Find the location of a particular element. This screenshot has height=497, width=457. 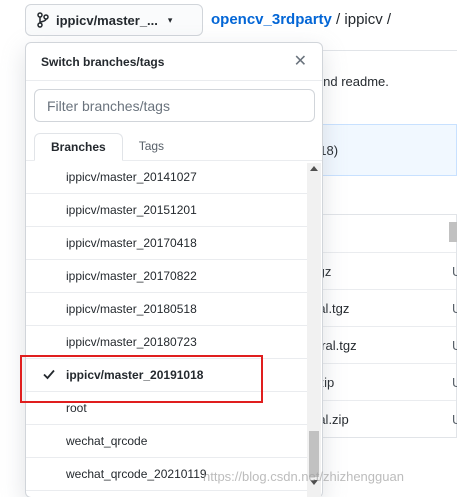

branch-item: ippicv/master_20180723 is located at coordinates (168, 342).